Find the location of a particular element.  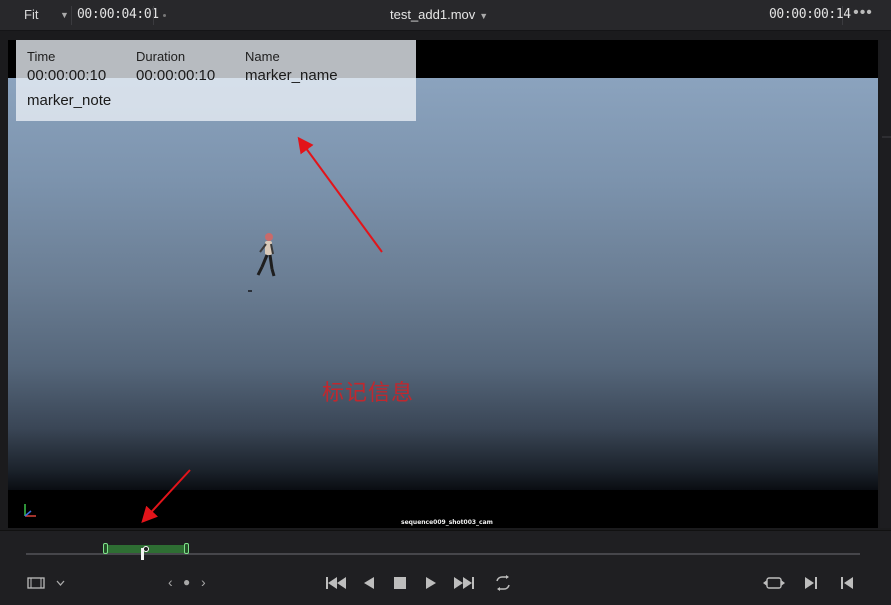

stop-button is located at coordinates (400, 583).